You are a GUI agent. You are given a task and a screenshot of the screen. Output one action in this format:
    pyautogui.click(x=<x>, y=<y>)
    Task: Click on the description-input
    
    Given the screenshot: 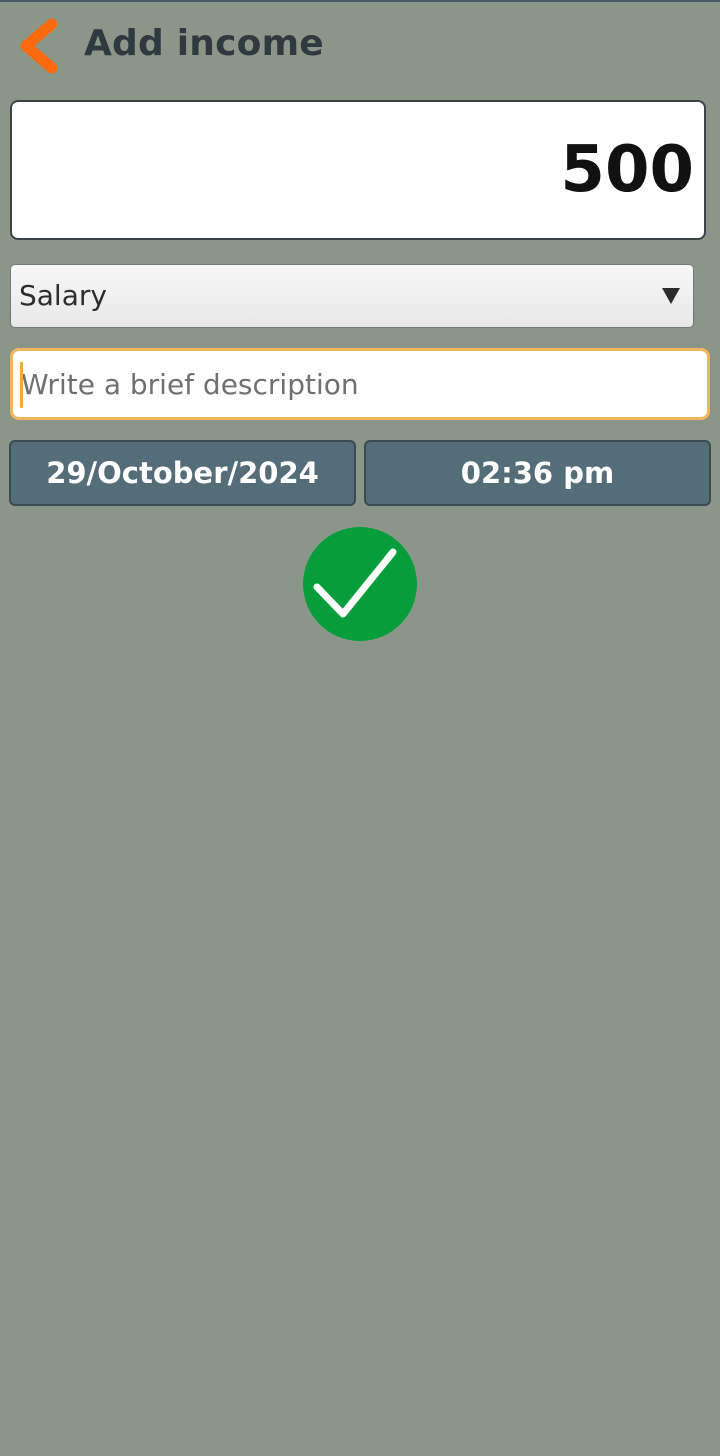 What is the action you would take?
    pyautogui.click(x=360, y=384)
    